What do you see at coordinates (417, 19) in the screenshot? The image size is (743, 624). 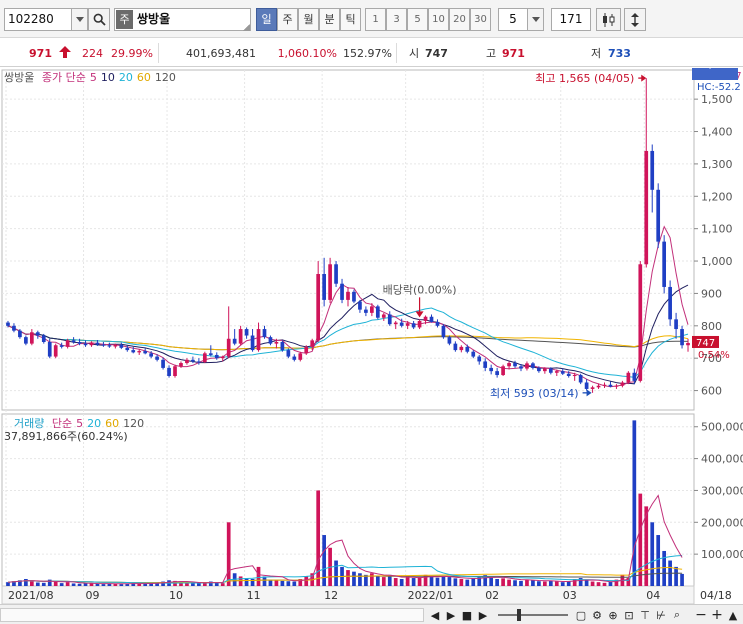 I see `minute-option-5: 5` at bounding box center [417, 19].